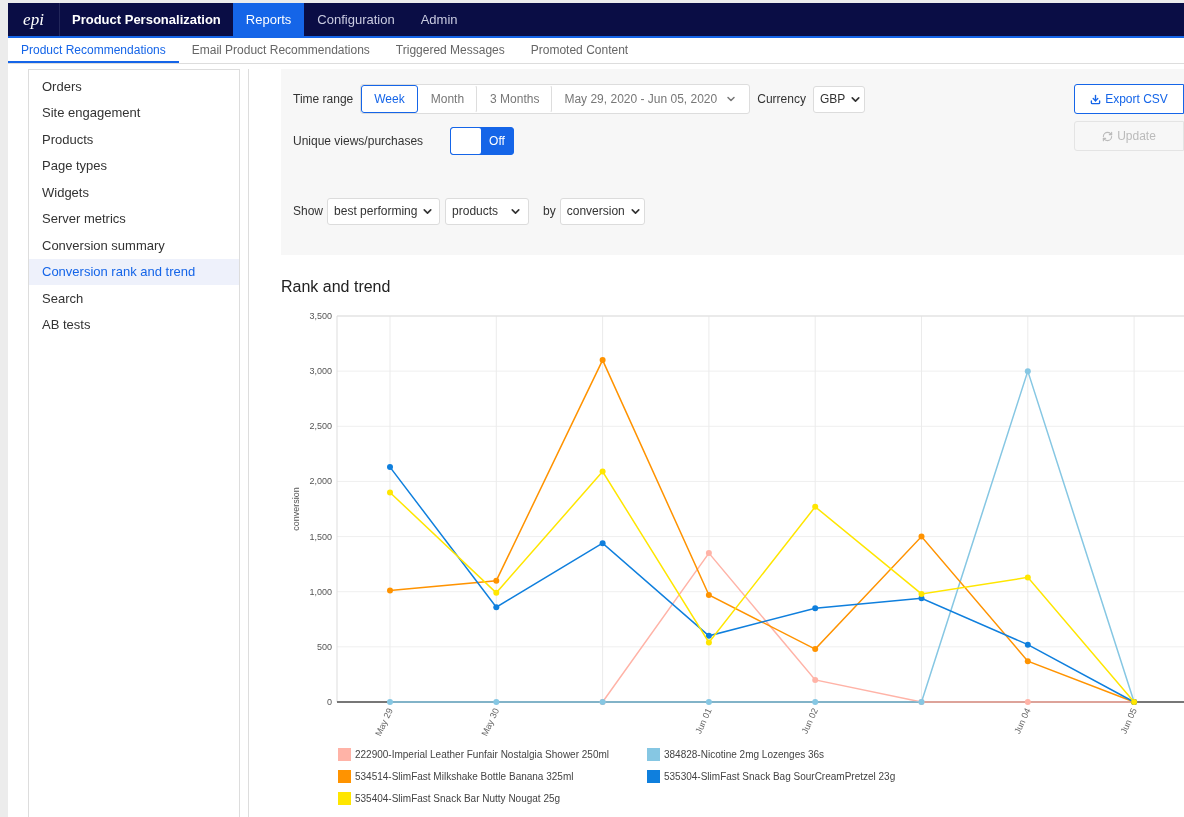  I want to click on product-title: Product Personalization, so click(146, 19).